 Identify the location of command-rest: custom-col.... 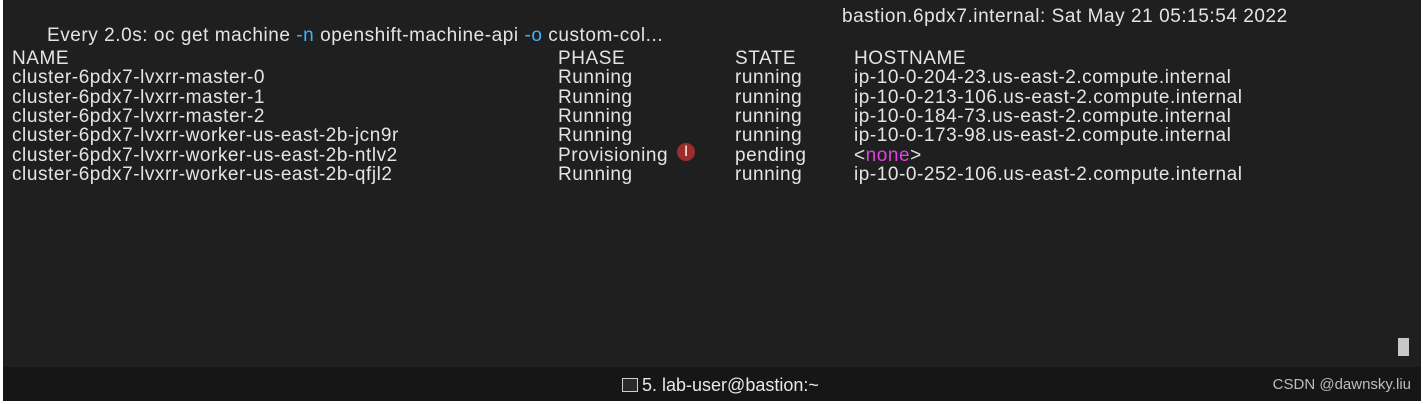
(603, 36).